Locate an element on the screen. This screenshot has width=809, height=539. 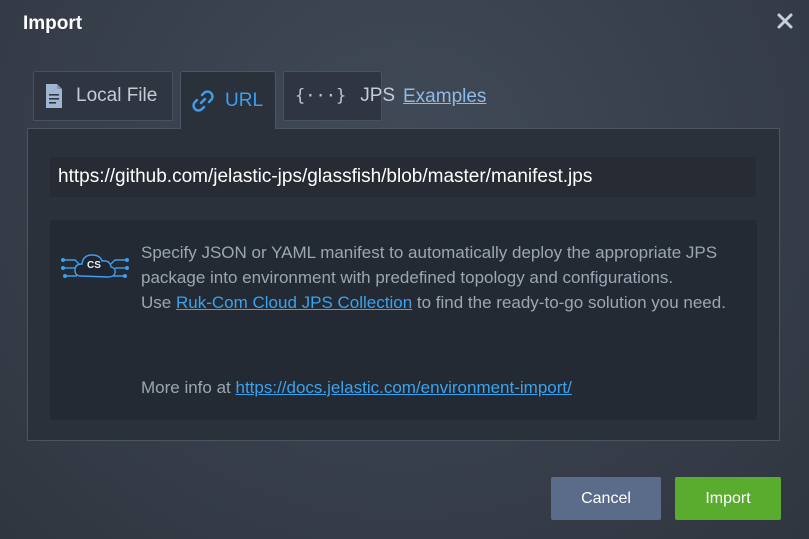
close-button is located at coordinates (785, 21).